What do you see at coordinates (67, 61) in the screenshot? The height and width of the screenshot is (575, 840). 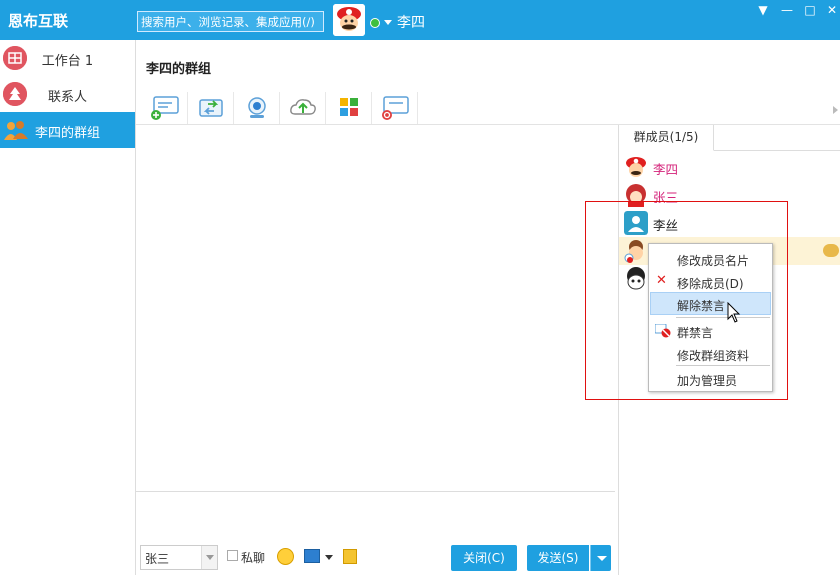 I see `sidebar-item-label: 工作台 1` at bounding box center [67, 61].